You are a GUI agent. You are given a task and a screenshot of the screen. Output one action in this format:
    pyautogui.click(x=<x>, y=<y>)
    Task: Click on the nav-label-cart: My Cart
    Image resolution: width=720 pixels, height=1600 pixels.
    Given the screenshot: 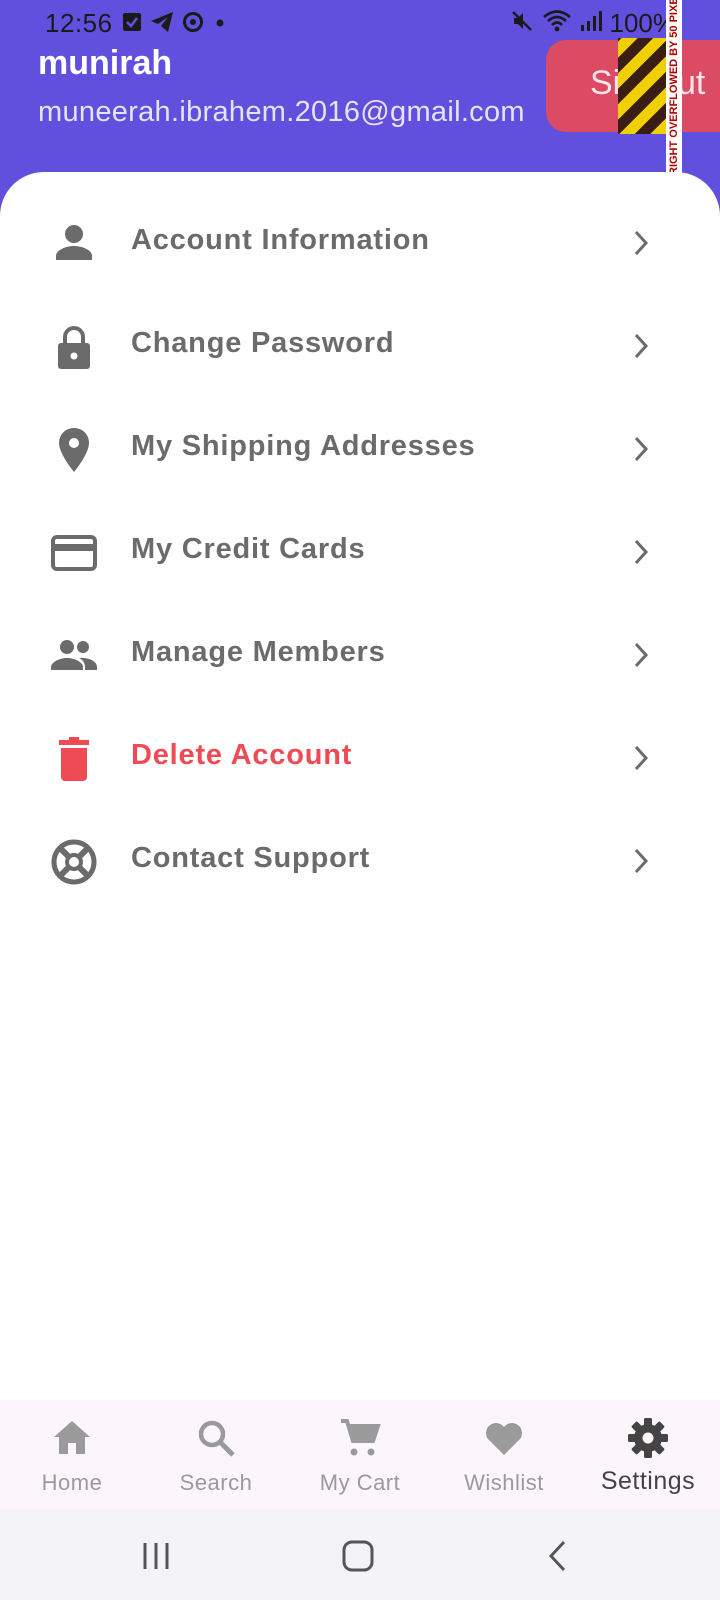 What is the action you would take?
    pyautogui.click(x=360, y=1482)
    